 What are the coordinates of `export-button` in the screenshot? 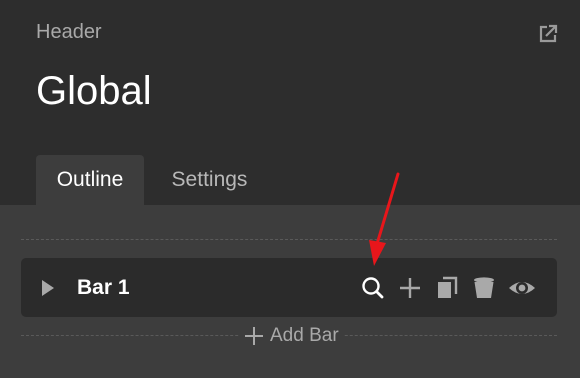 It's located at (548, 34).